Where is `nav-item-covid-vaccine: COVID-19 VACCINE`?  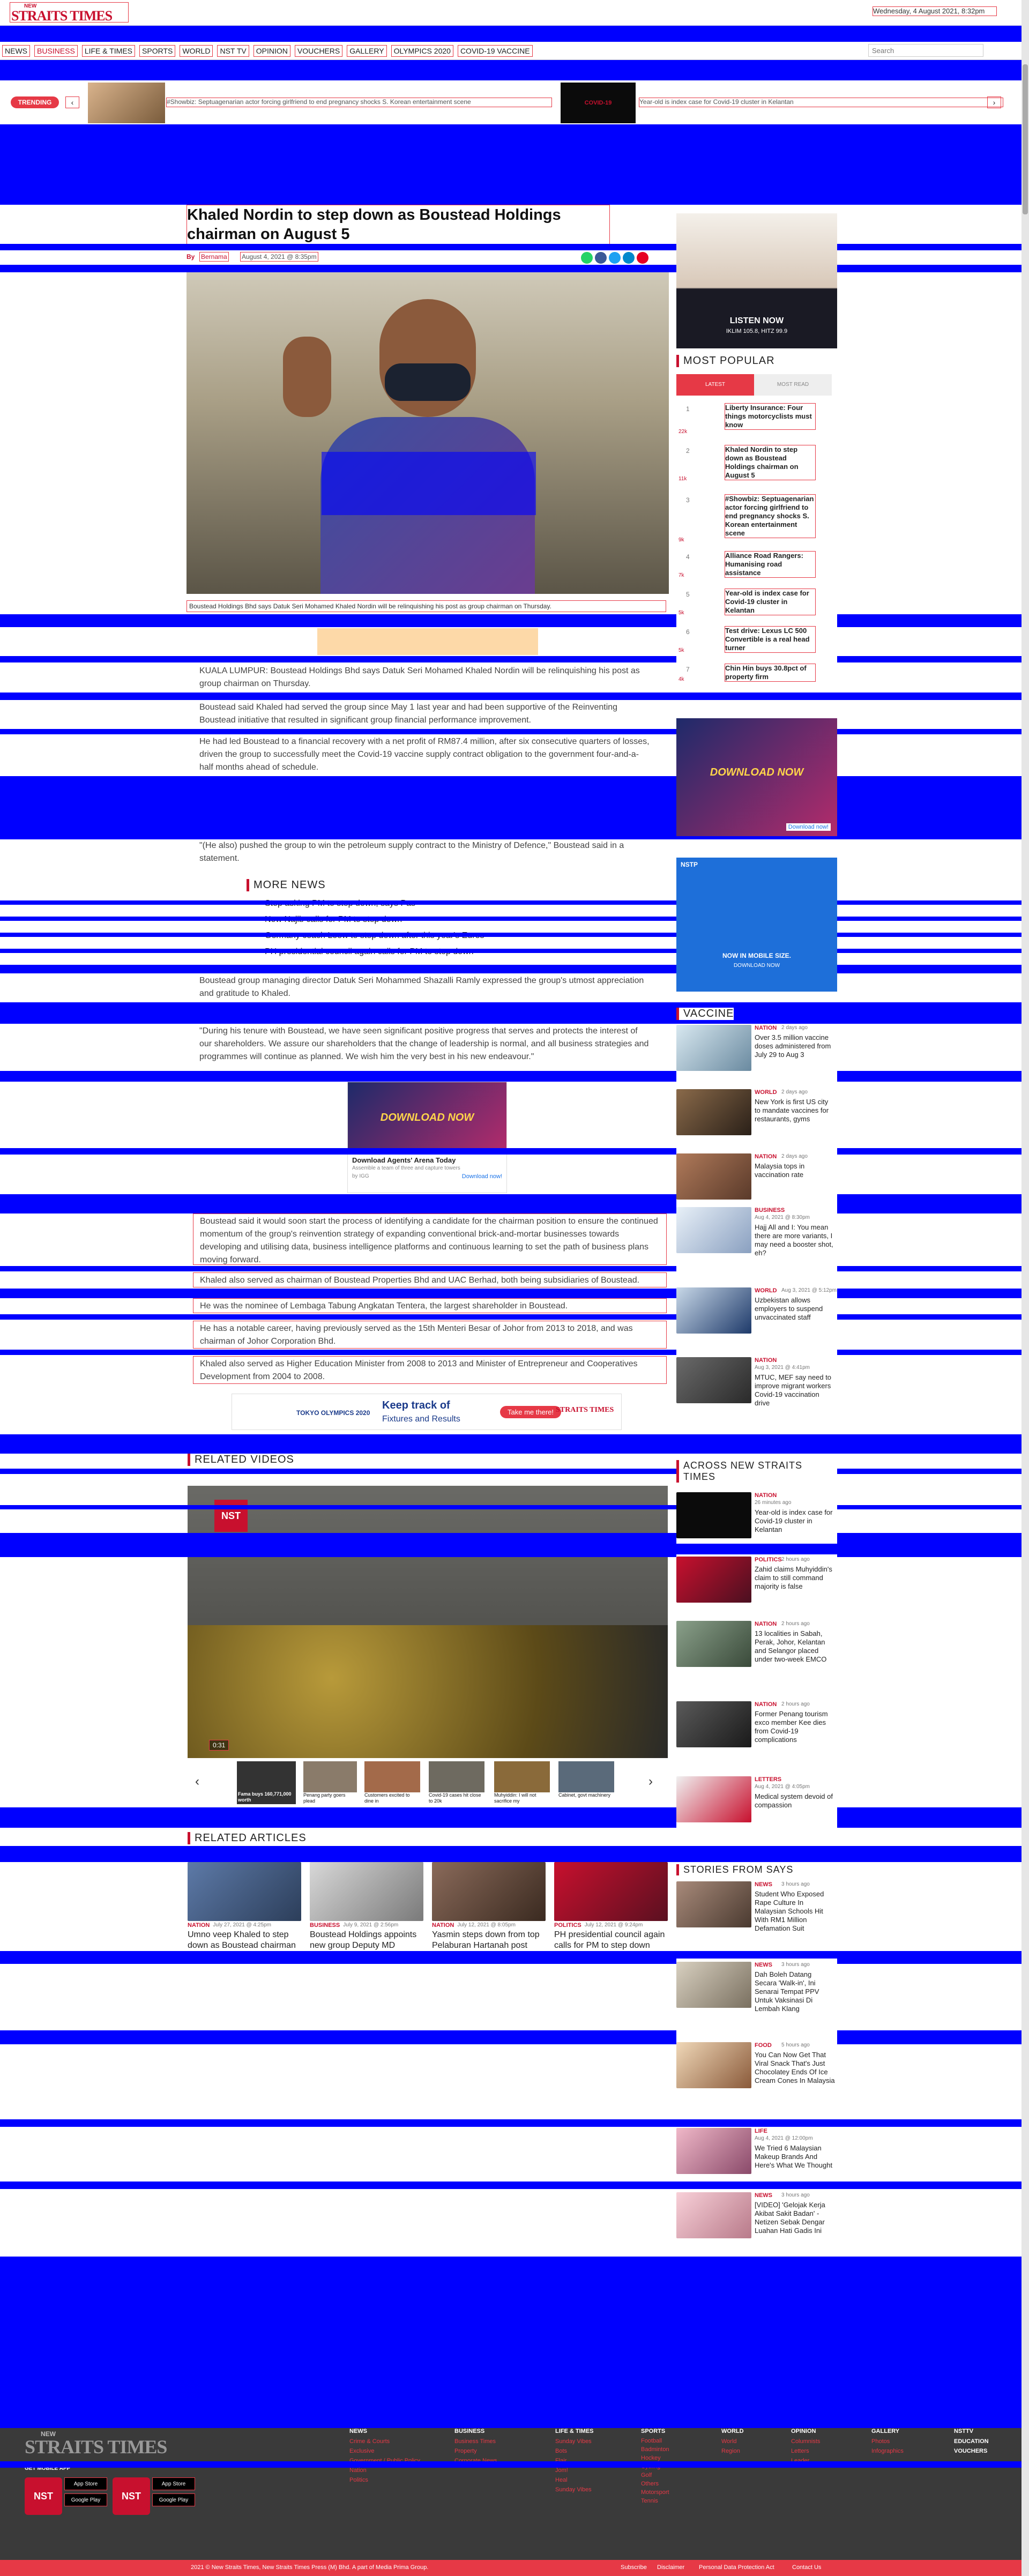
nav-item-covid-vaccine: COVID-19 VACCINE is located at coordinates (495, 51).